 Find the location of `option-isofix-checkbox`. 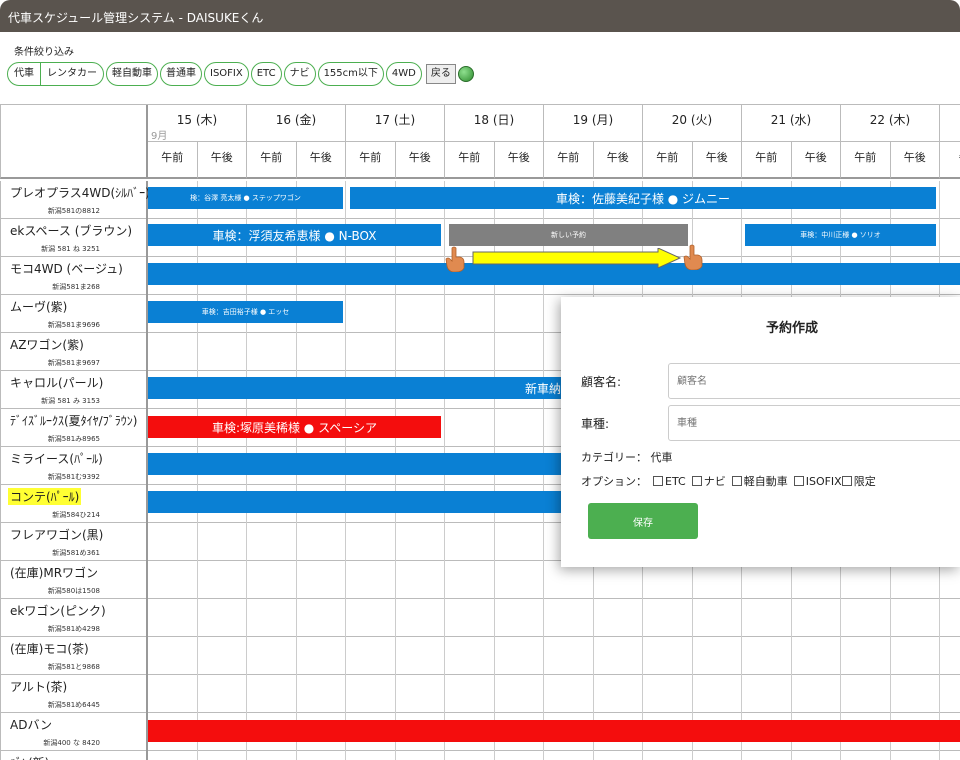

option-isofix-checkbox is located at coordinates (798, 481).